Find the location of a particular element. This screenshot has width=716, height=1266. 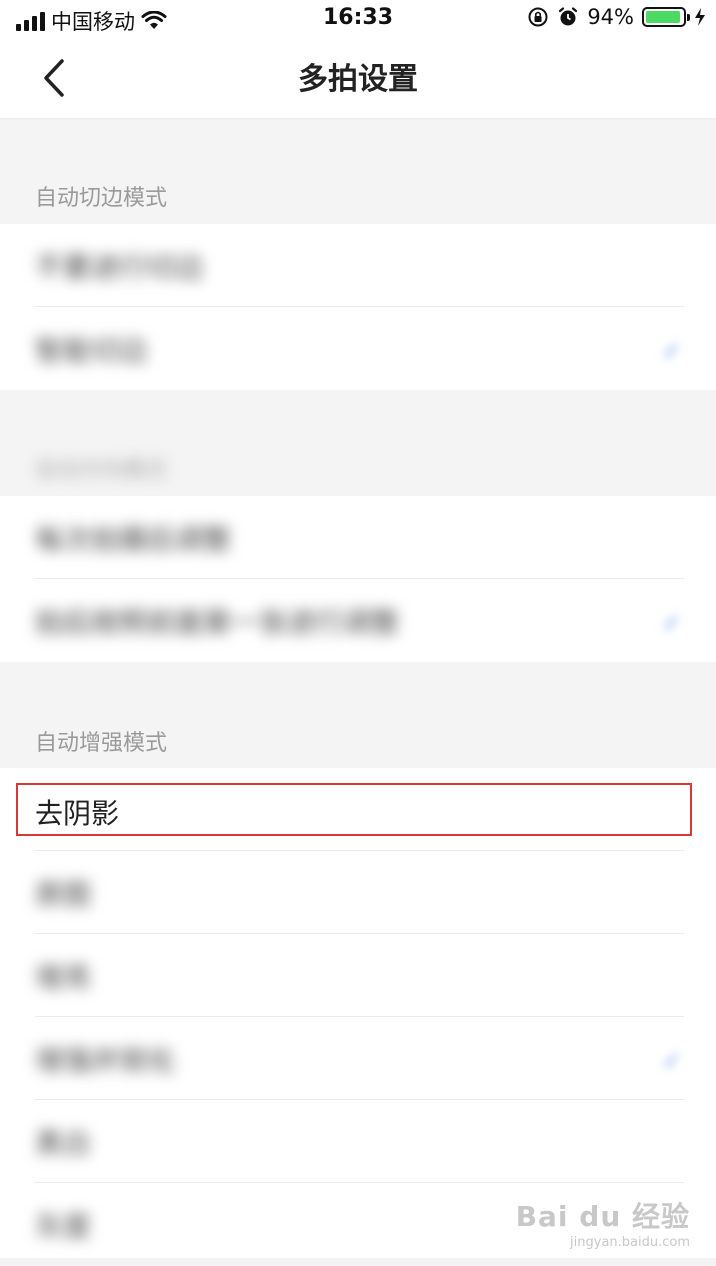

auto-crop-card: 不要进行切边 智能切边 ✓ is located at coordinates (358, 307).